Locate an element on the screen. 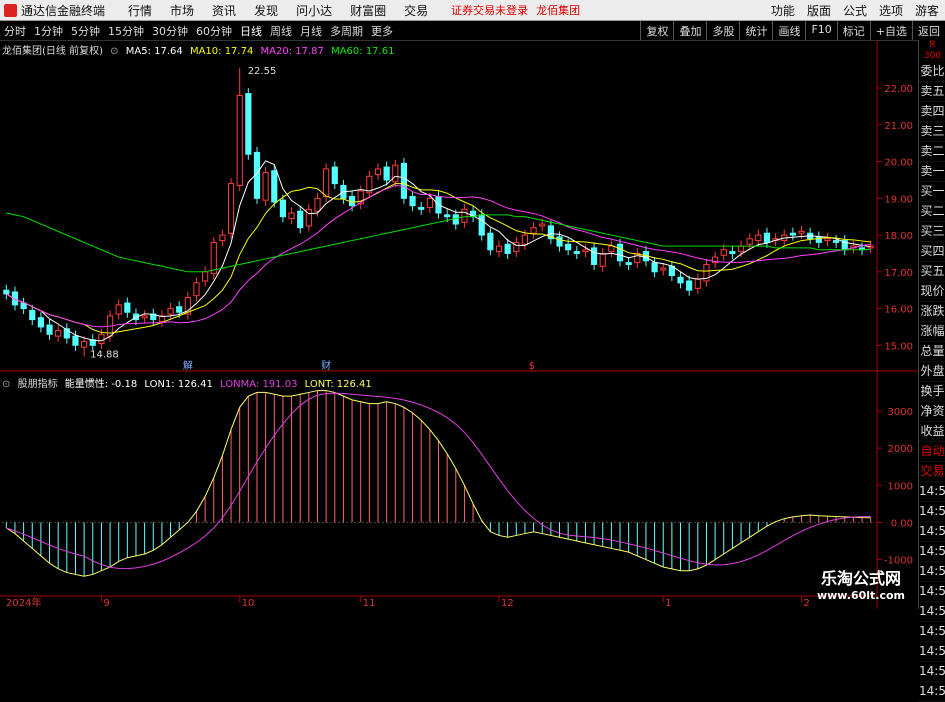 This screenshot has height=702, width=945. side-panel-item: 委比 is located at coordinates (932, 72).